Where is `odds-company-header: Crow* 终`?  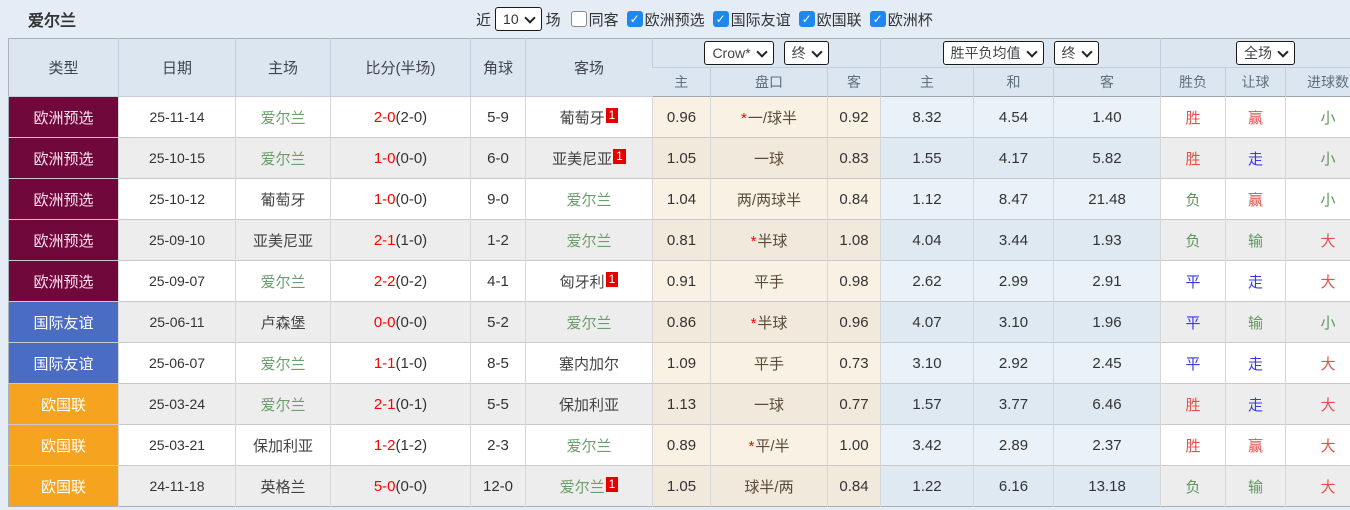 odds-company-header: Crow* 终 is located at coordinates (766, 53).